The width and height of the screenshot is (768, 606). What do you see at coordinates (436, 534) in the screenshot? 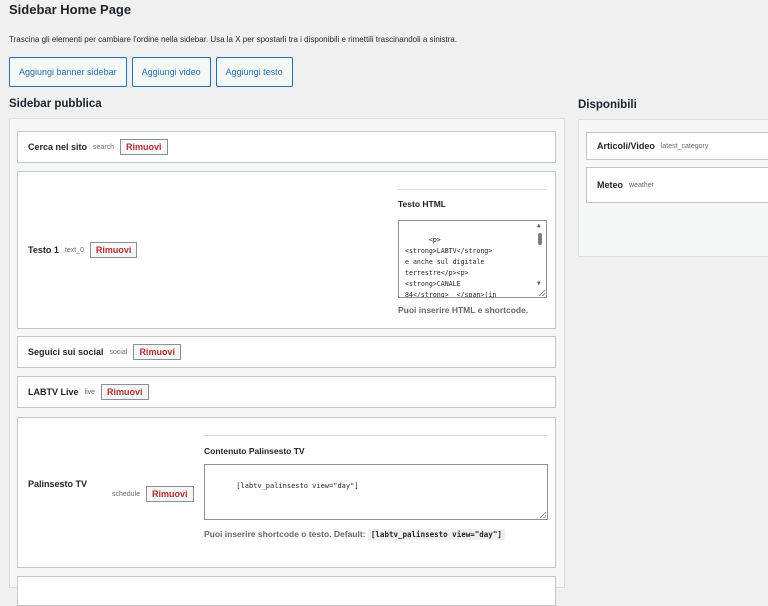
I see `default-shortcode: [labtv_palinsesto view="day"]` at bounding box center [436, 534].